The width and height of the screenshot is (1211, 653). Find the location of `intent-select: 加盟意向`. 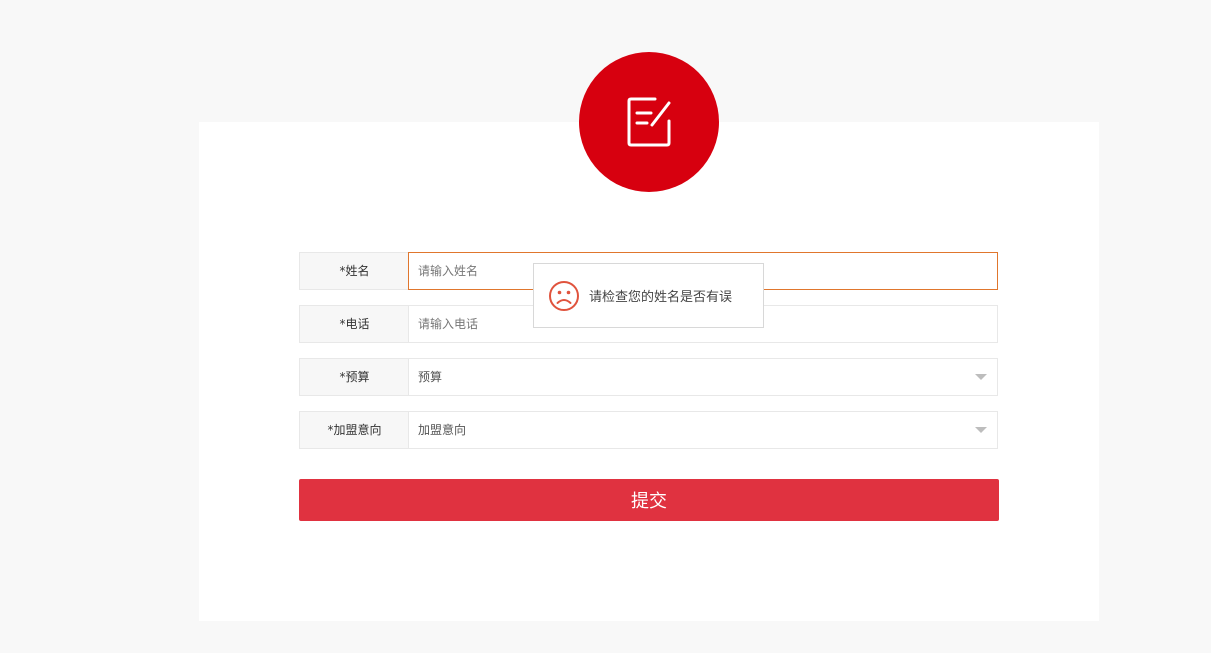

intent-select: 加盟意向 is located at coordinates (703, 430).